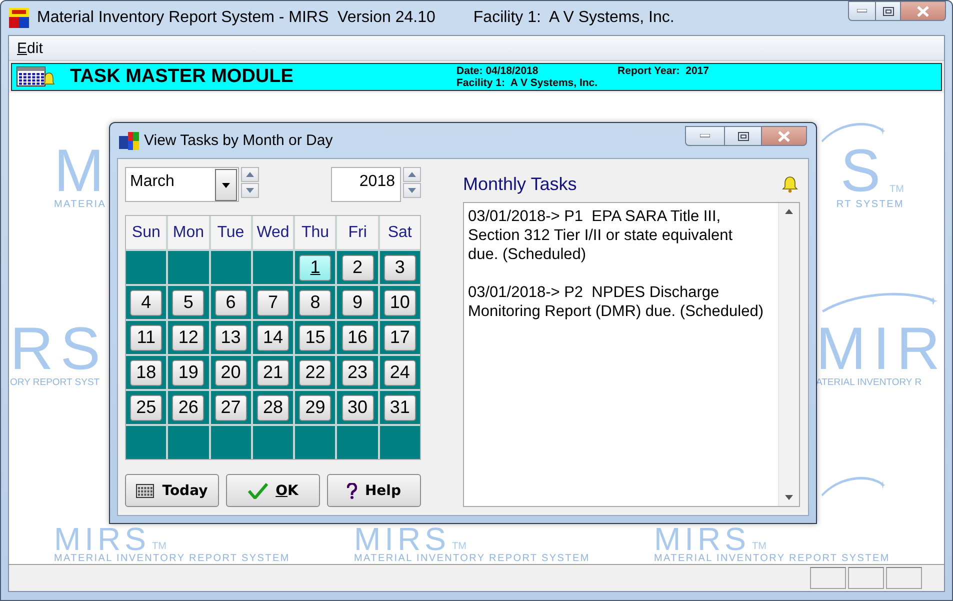  Describe the element at coordinates (188, 232) in the screenshot. I see `weekday-header: Mon` at that location.